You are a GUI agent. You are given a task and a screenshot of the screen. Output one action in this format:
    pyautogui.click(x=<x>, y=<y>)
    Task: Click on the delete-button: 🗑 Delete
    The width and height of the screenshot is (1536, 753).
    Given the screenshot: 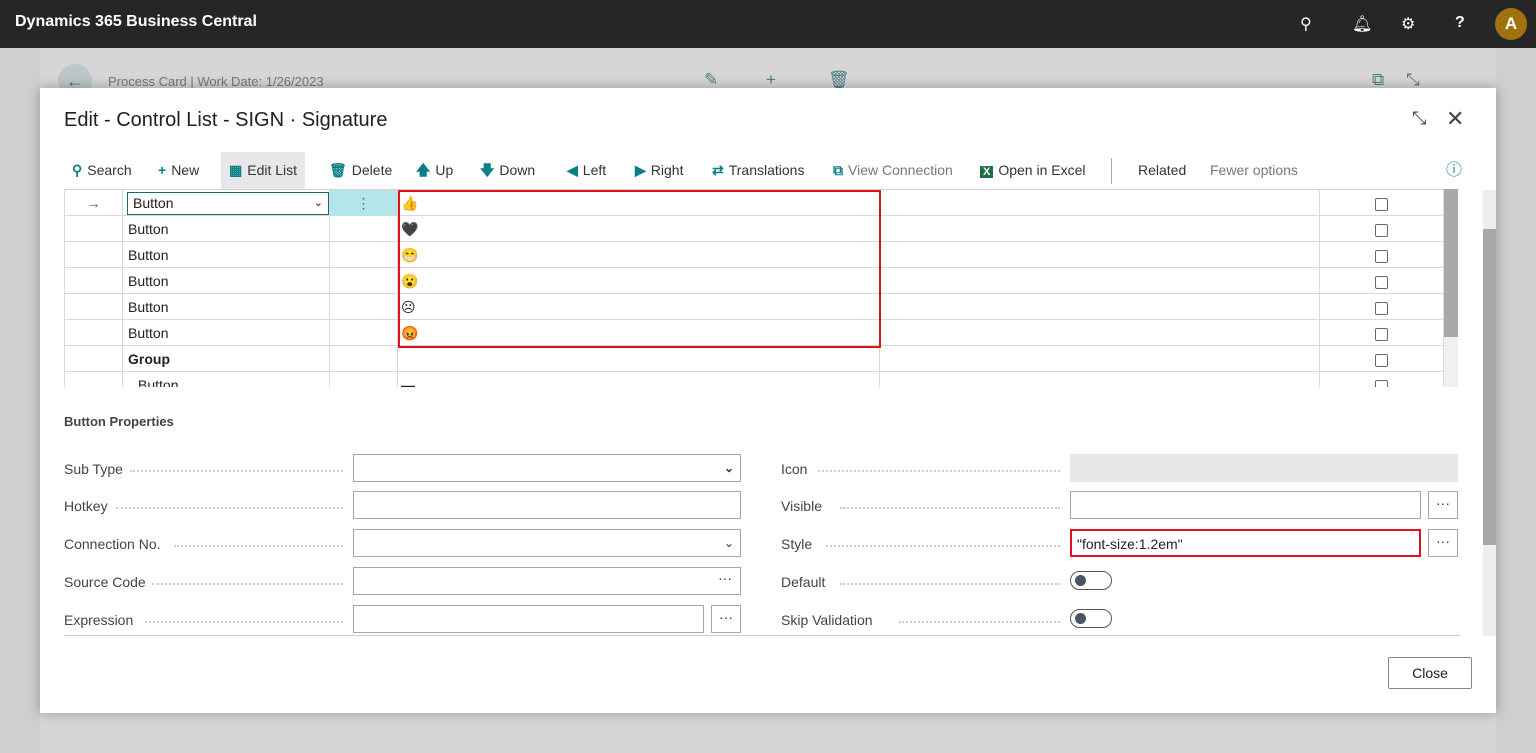 What is the action you would take?
    pyautogui.click(x=360, y=170)
    